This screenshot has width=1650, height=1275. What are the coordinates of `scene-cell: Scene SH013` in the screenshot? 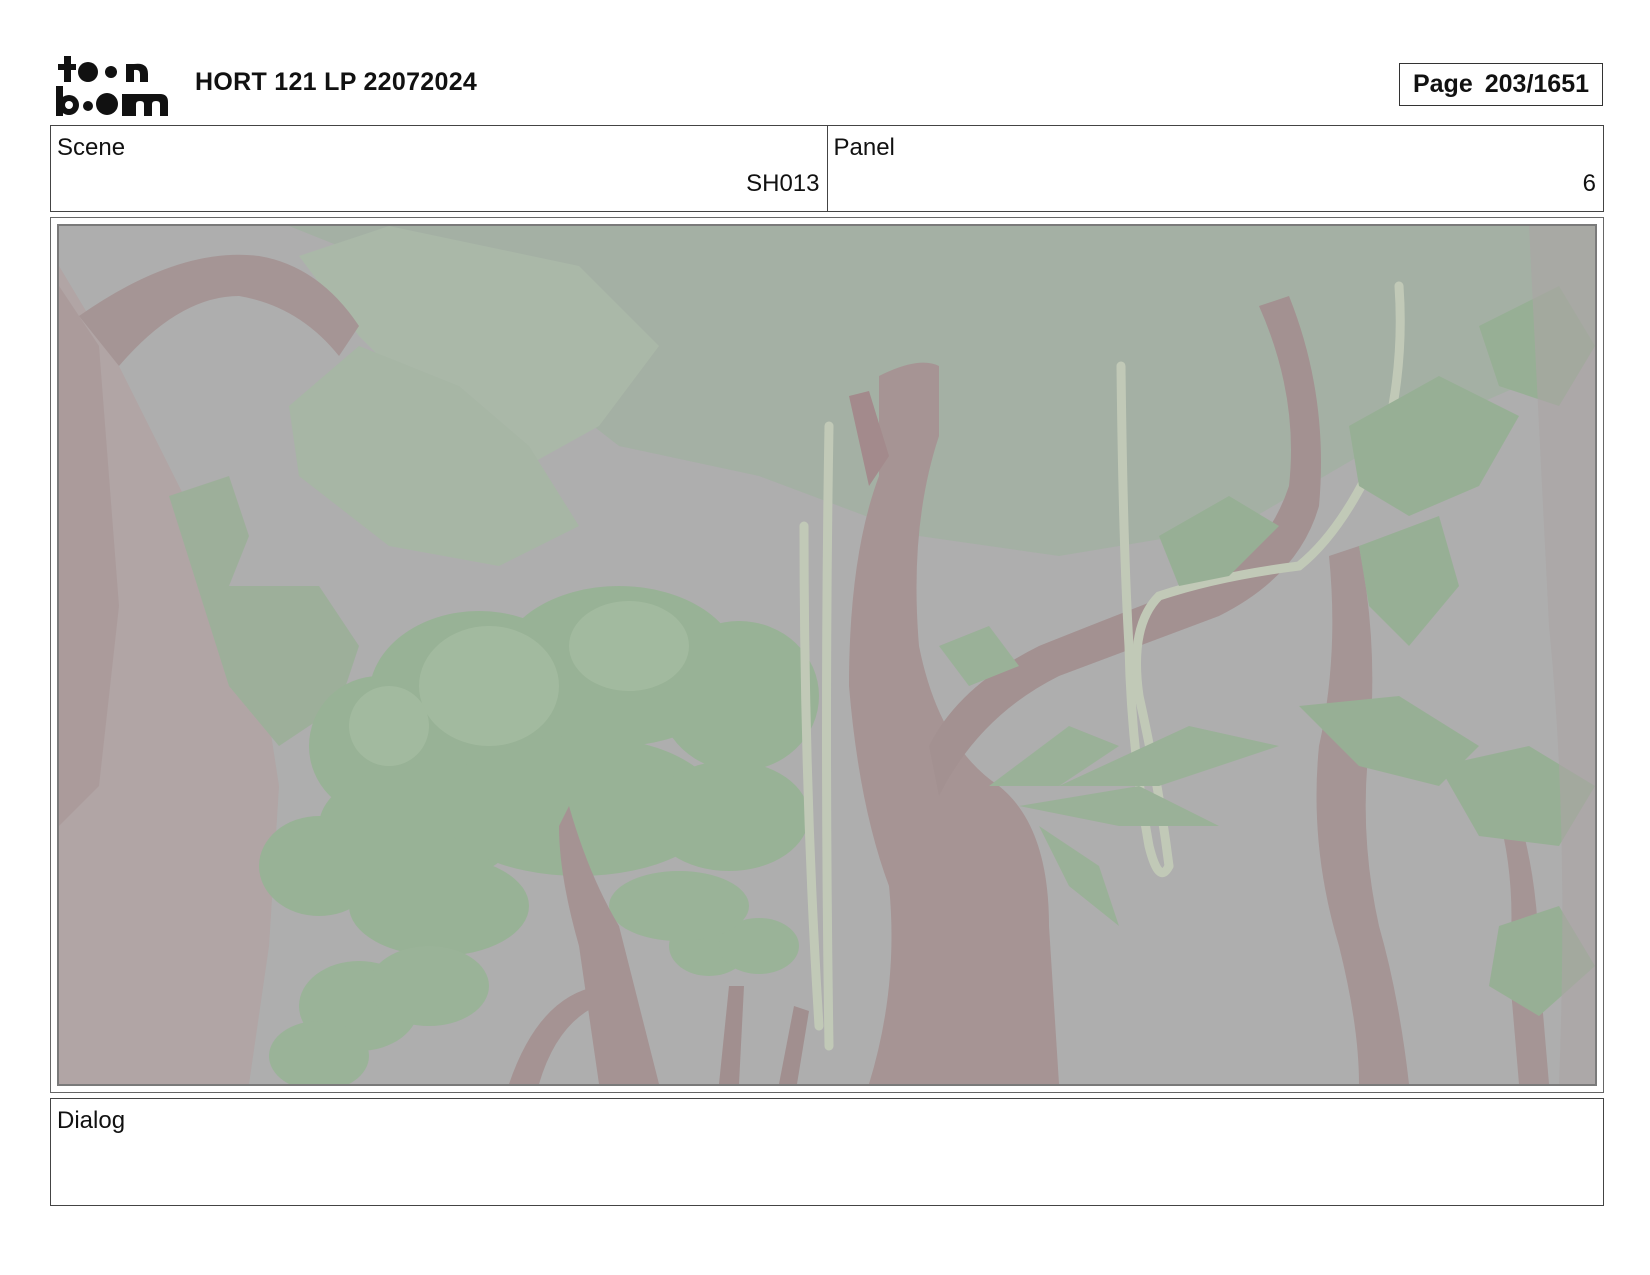 It's located at (439, 168).